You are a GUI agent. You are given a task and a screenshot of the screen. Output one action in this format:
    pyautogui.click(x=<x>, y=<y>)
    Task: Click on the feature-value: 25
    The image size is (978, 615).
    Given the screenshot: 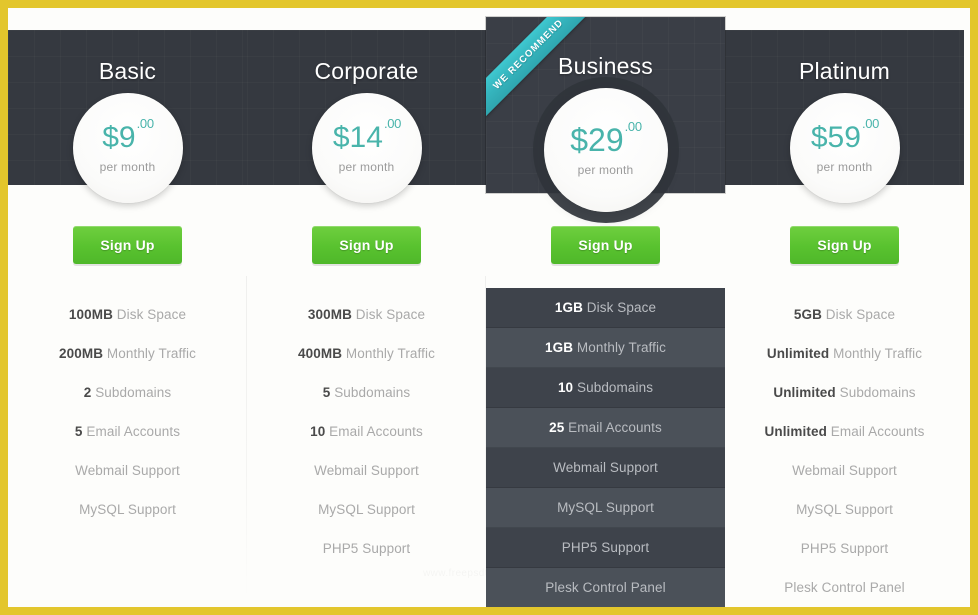 What is the action you would take?
    pyautogui.click(x=557, y=427)
    